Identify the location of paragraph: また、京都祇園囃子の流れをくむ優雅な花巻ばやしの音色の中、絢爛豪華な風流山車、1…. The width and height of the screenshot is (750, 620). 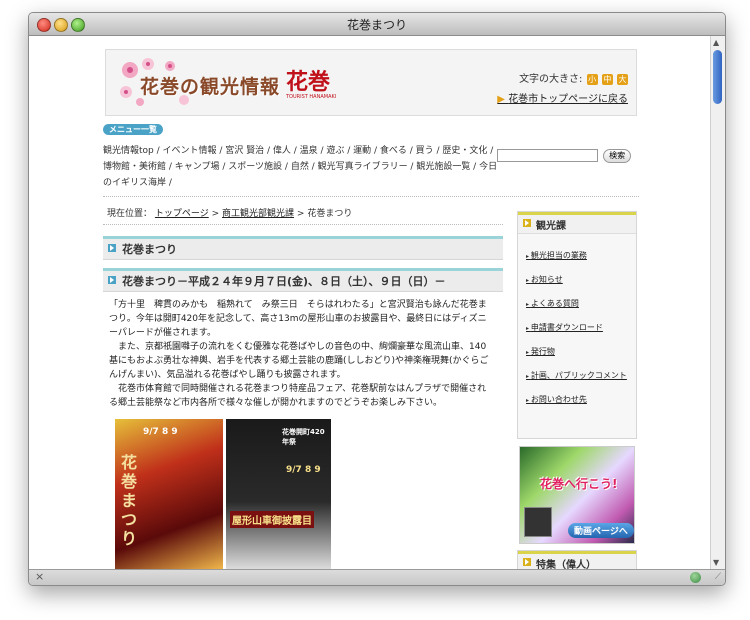
(299, 361).